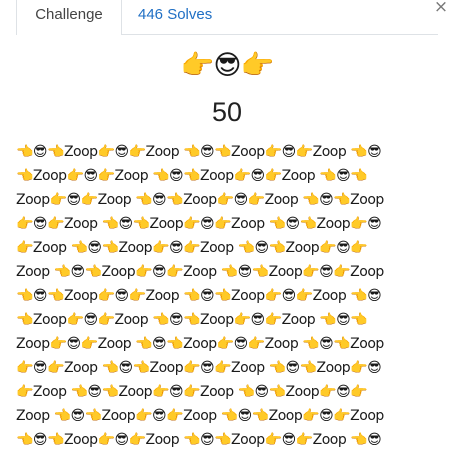 This screenshot has width=454, height=452. What do you see at coordinates (175, 17) in the screenshot?
I see `tab-solves: 446 Solves` at bounding box center [175, 17].